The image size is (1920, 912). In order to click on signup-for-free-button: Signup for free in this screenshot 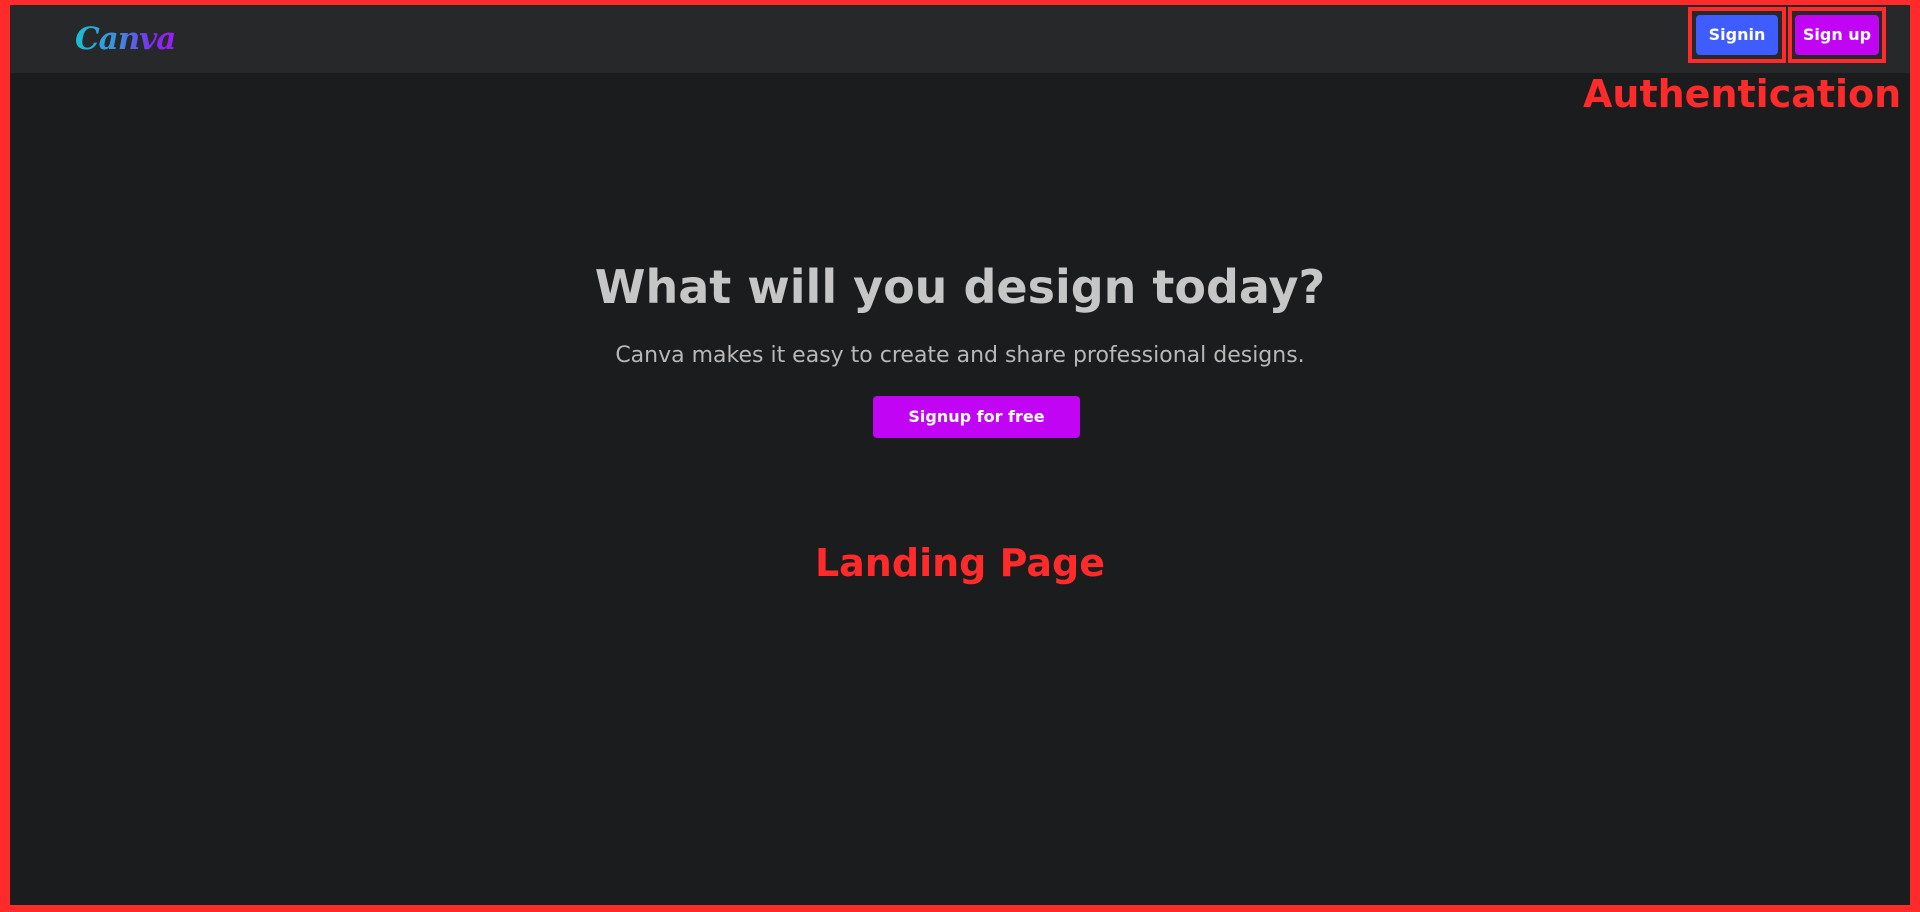, I will do `click(976, 417)`.